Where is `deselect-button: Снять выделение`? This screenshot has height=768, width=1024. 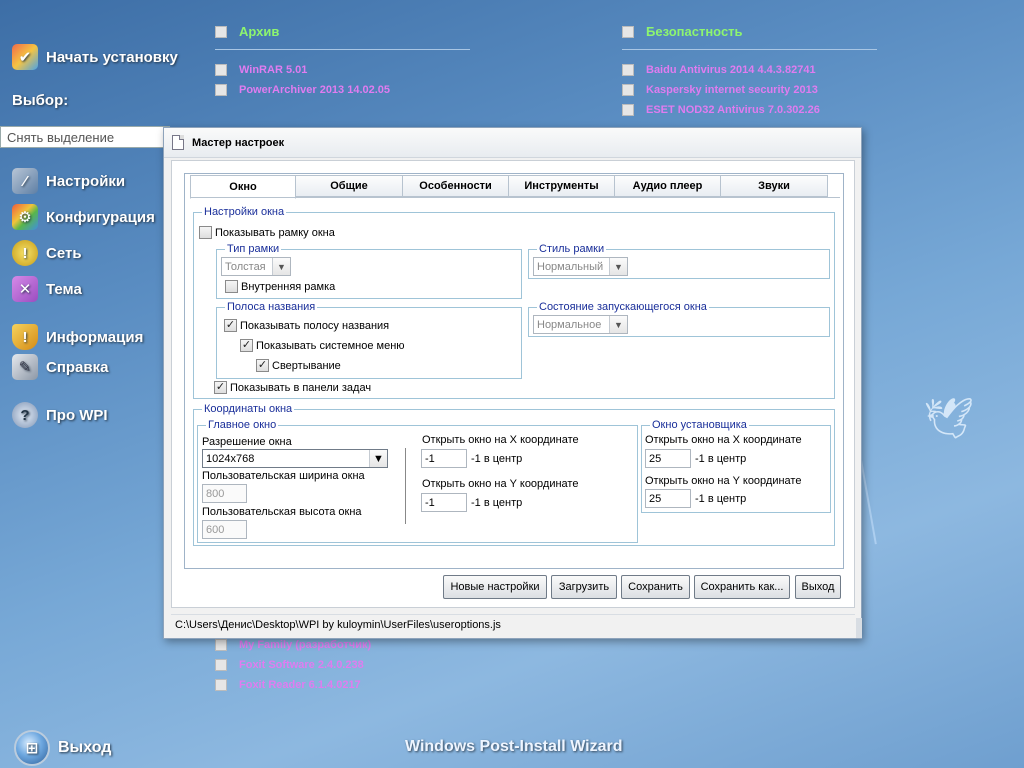
deselect-button: Снять выделение is located at coordinates (85, 137).